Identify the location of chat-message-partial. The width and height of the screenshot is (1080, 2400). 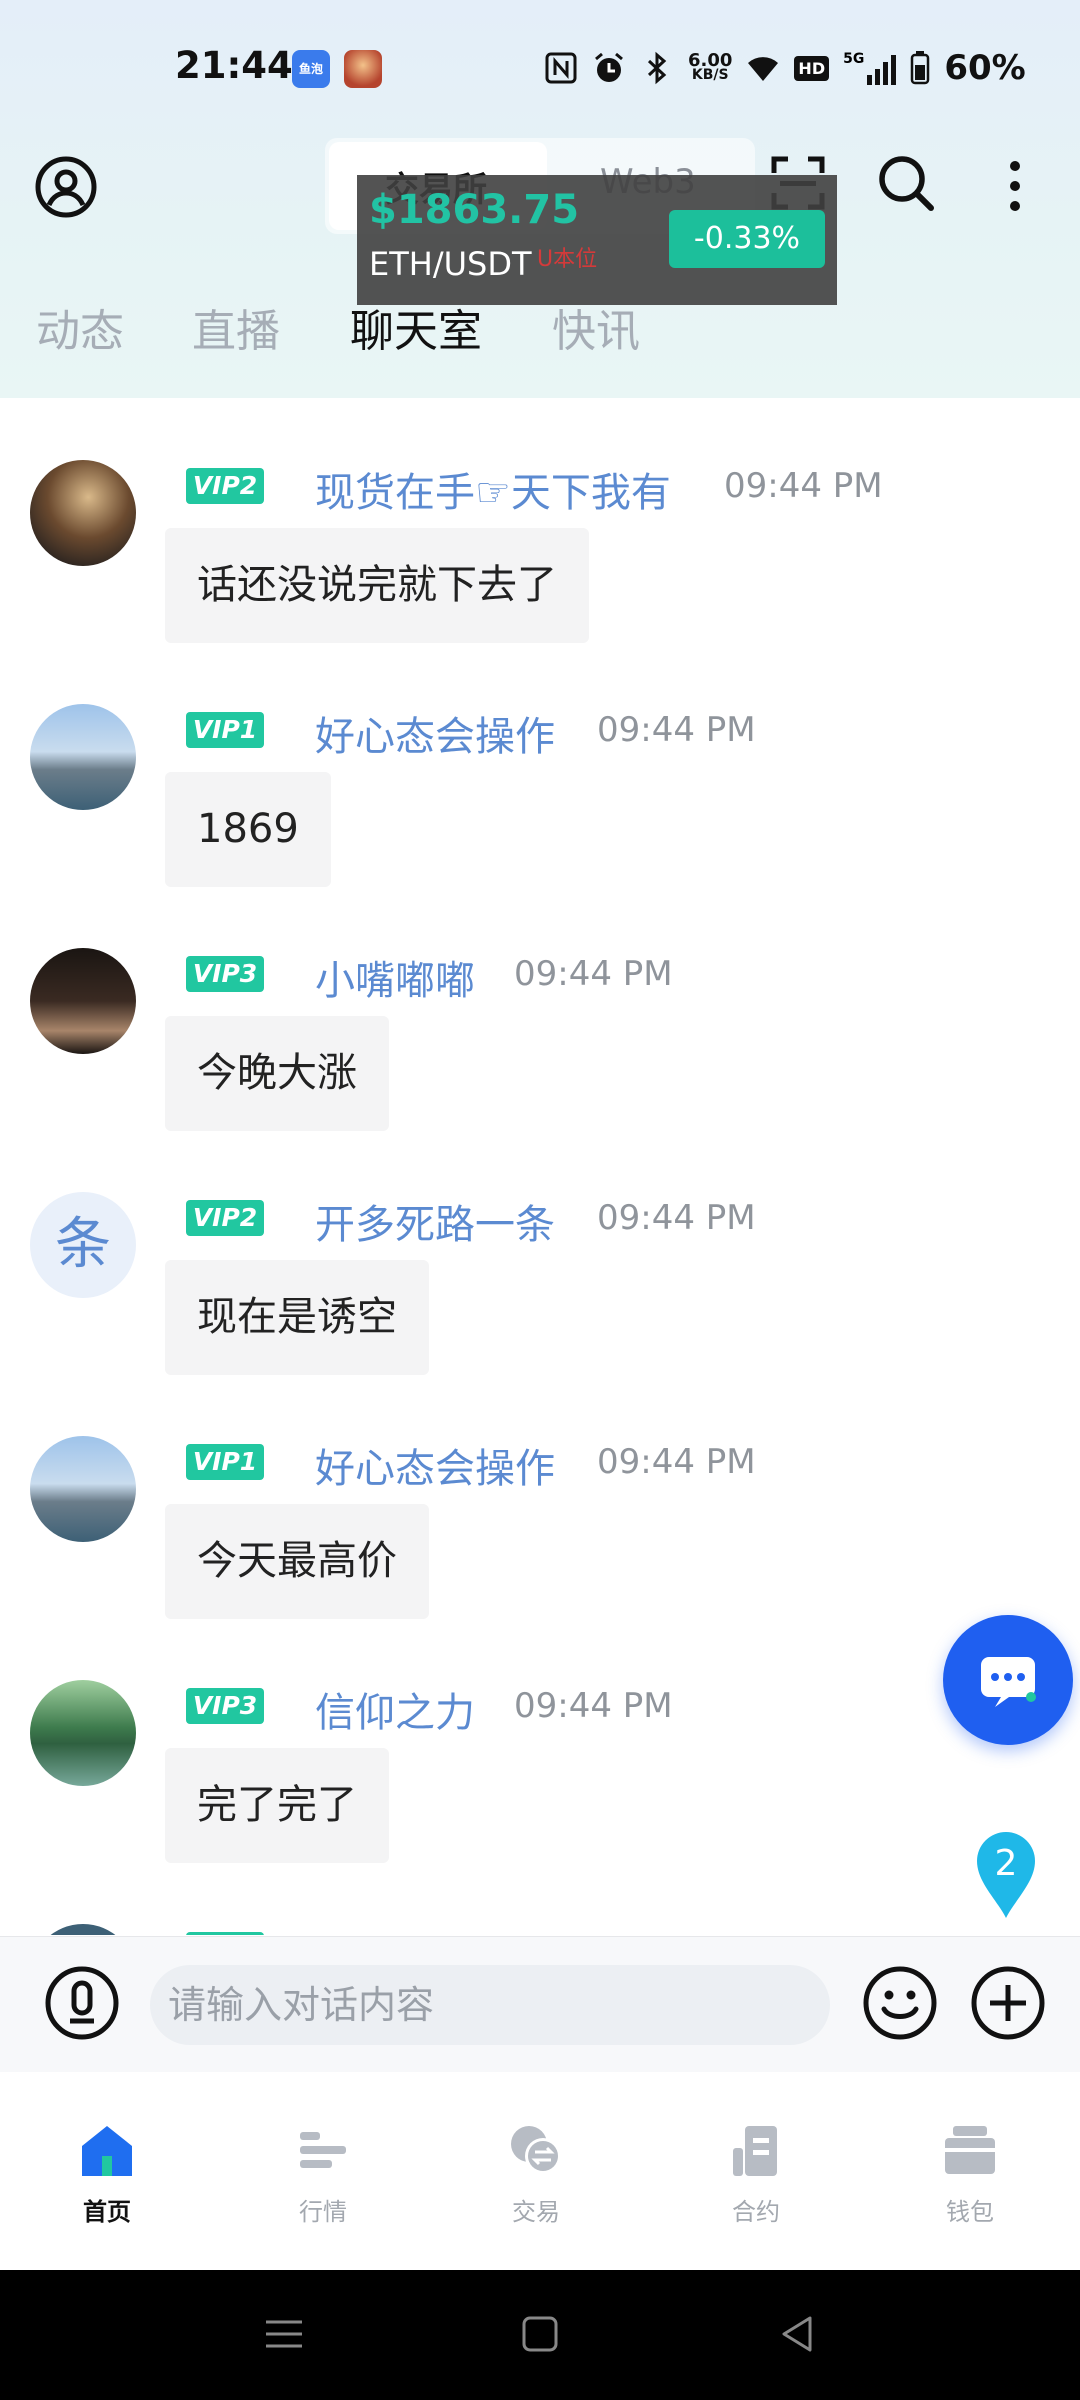
(540, 1898).